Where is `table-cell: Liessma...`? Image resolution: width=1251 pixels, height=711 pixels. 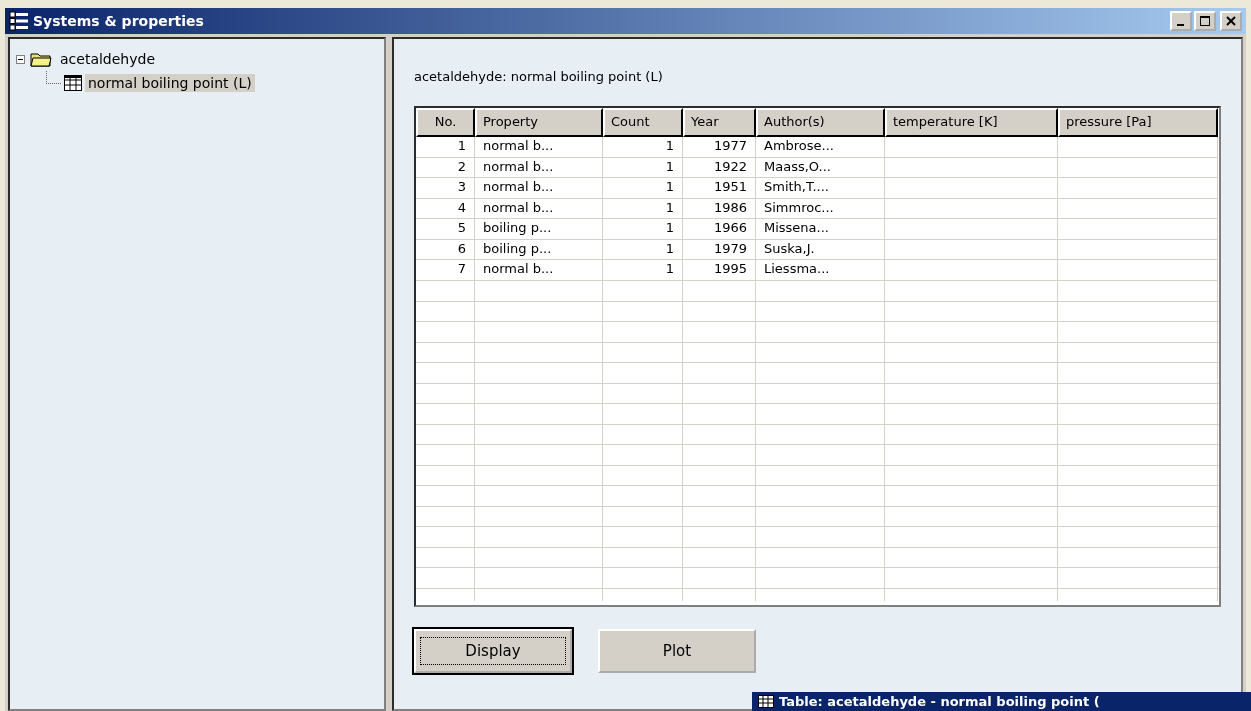
table-cell: Liessma... is located at coordinates (820, 270).